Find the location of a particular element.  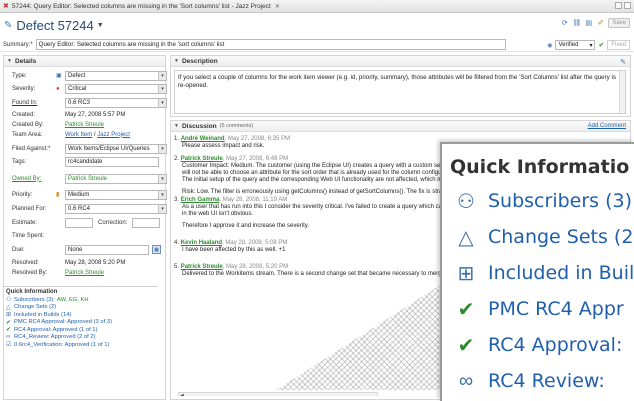

discussion-header: ▼ Discussion (5 comments) is located at coordinates (400, 126).